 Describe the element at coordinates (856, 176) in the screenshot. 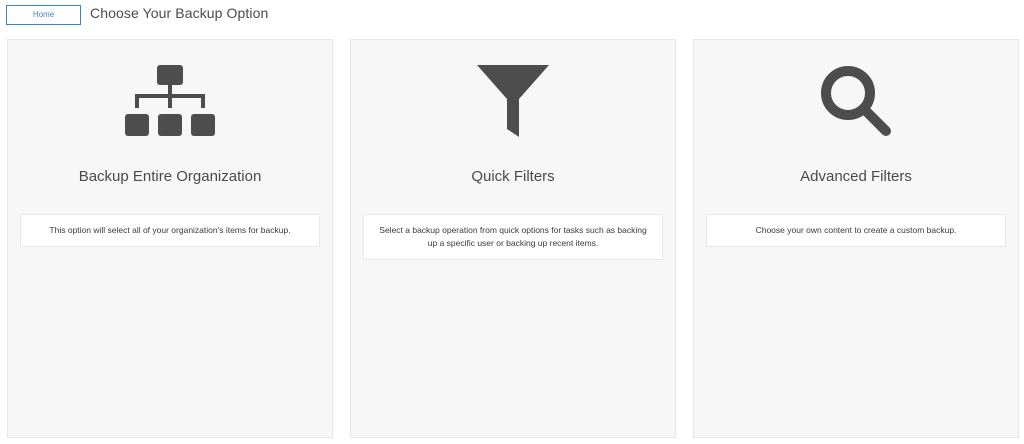

I see `card-title: Advanced Filters` at that location.